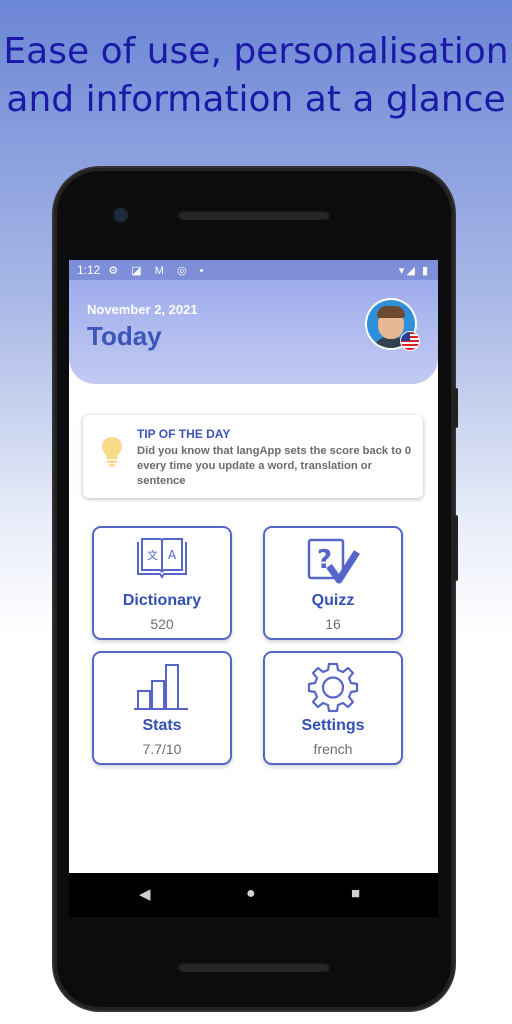  I want to click on quizz-card: ? Quizz 16, so click(333, 583).